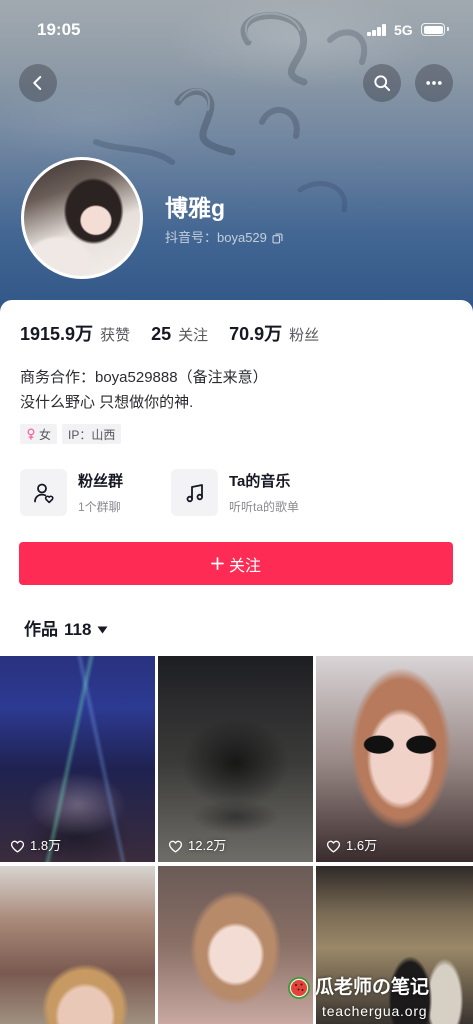 This screenshot has height=1024, width=473. I want to click on copy-icon, so click(277, 238).